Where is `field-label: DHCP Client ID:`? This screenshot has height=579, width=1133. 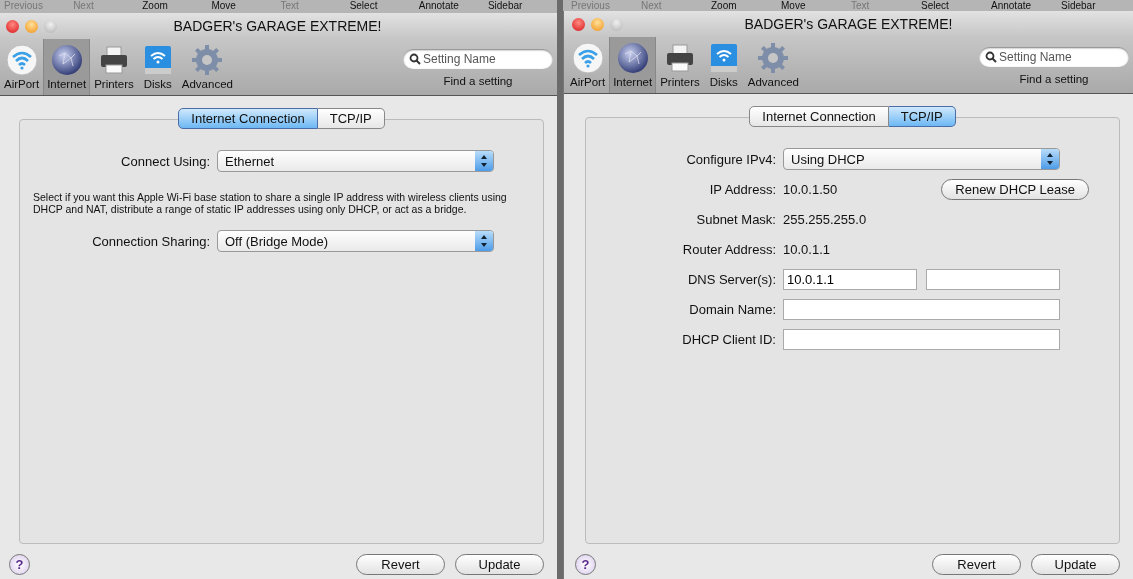 field-label: DHCP Client ID: is located at coordinates (728, 339).